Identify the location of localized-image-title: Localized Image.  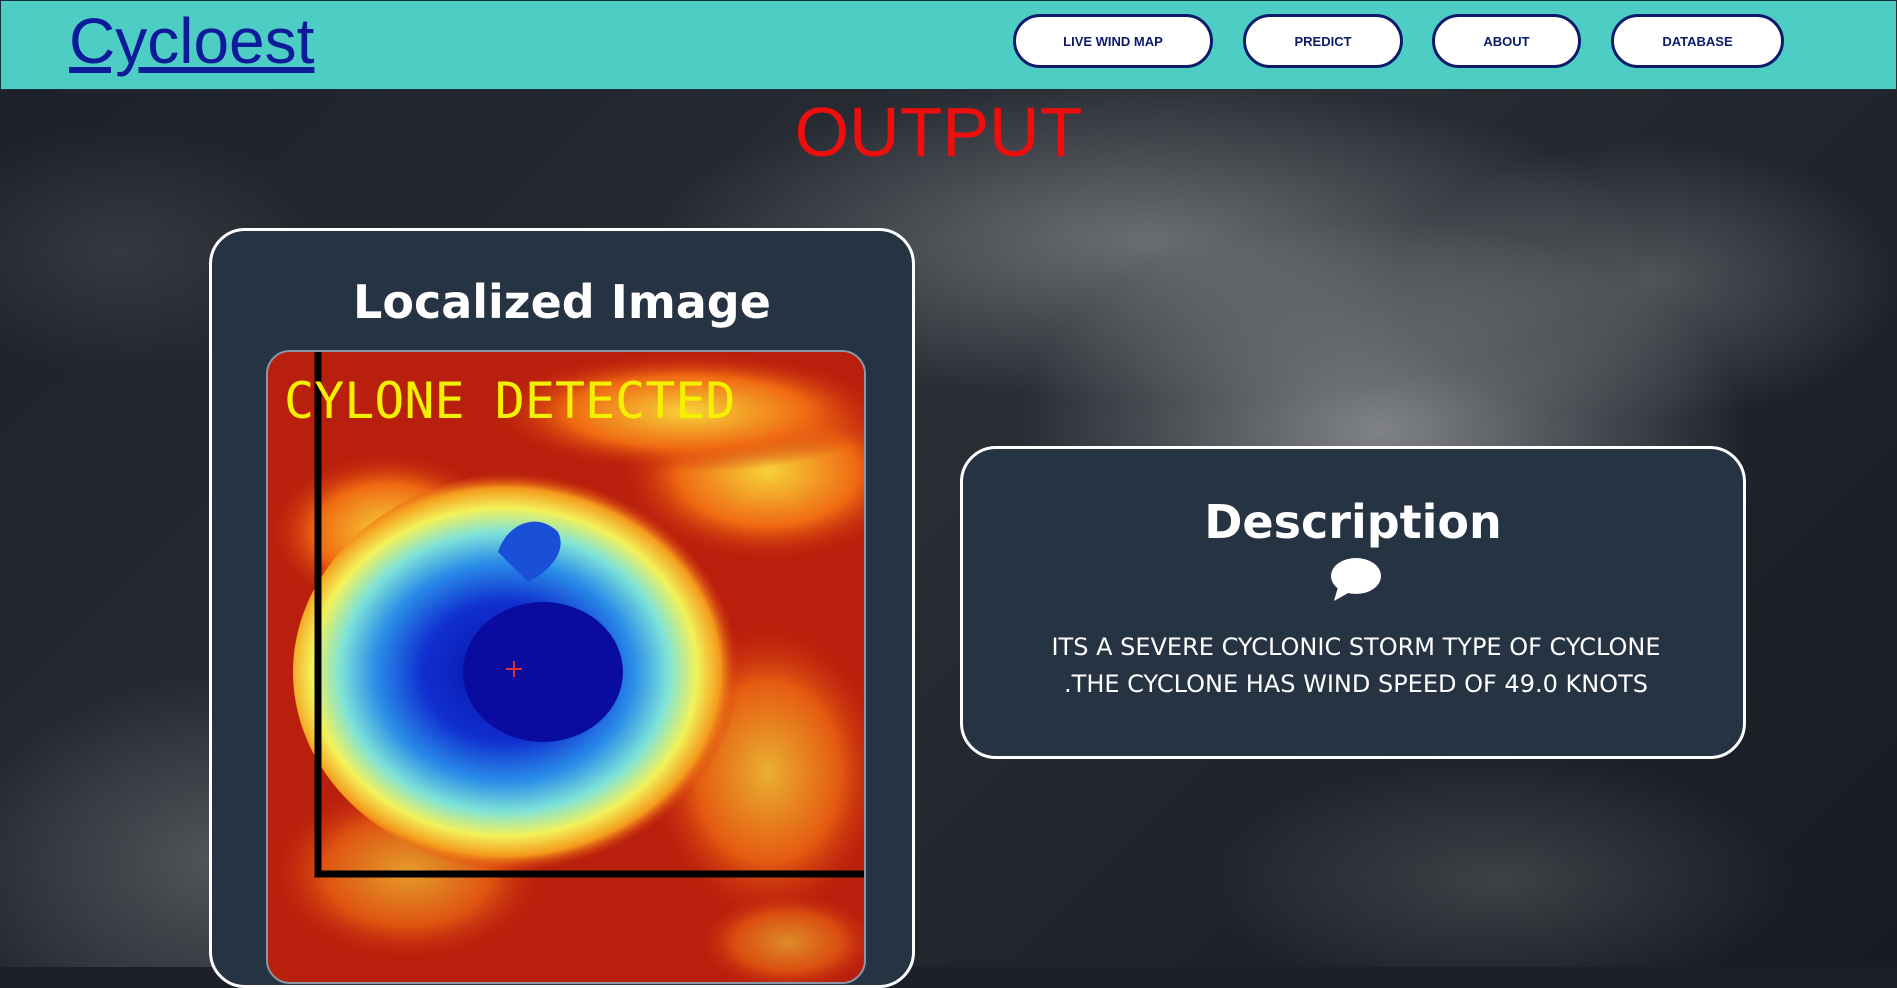
(562, 302).